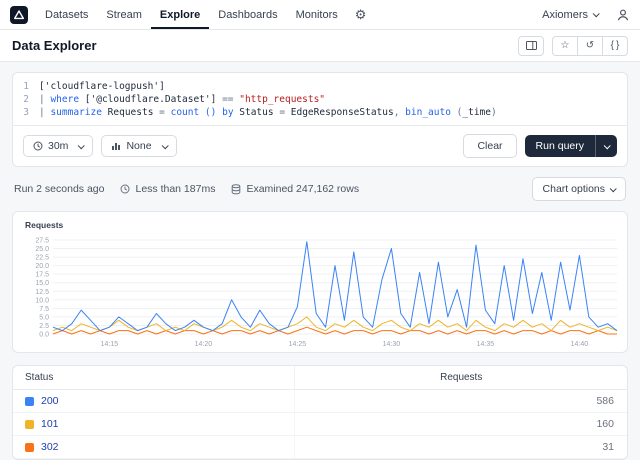 The image size is (640, 460). I want to click on clock-icon, so click(38, 146).